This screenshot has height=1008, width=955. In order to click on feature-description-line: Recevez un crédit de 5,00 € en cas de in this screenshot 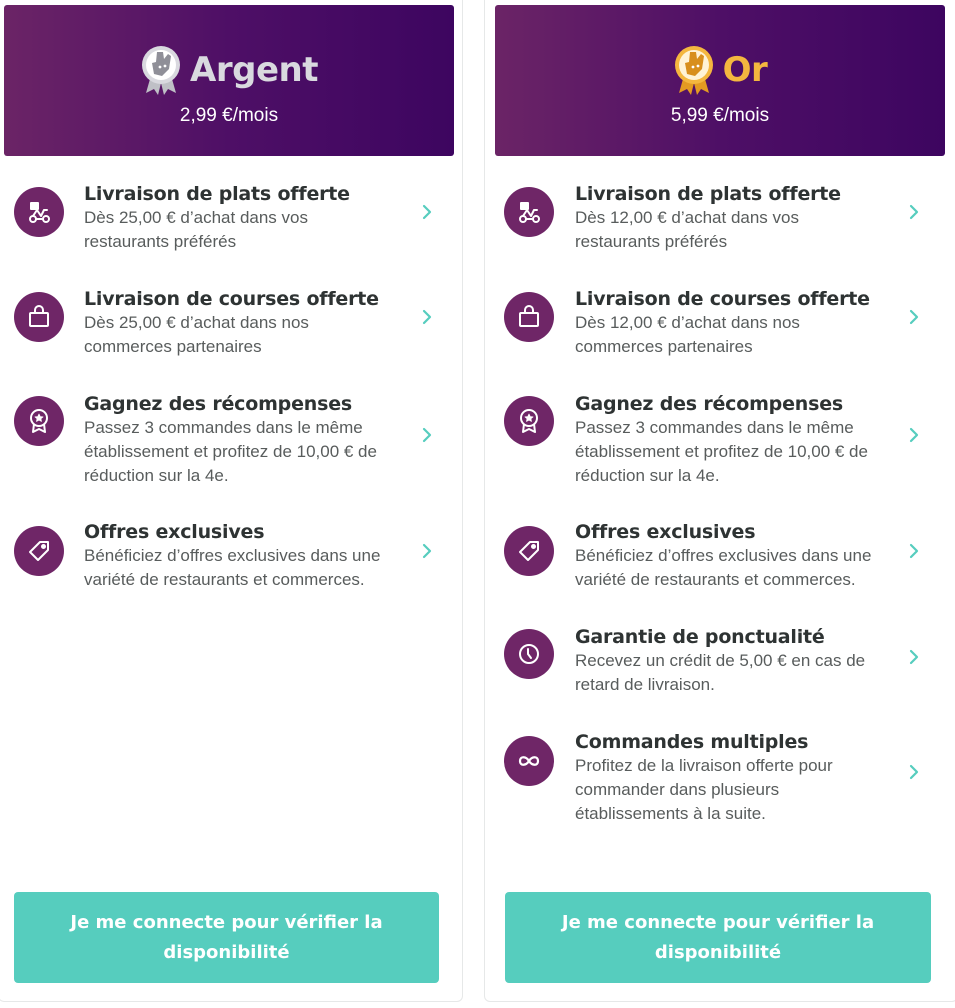, I will do `click(720, 660)`.